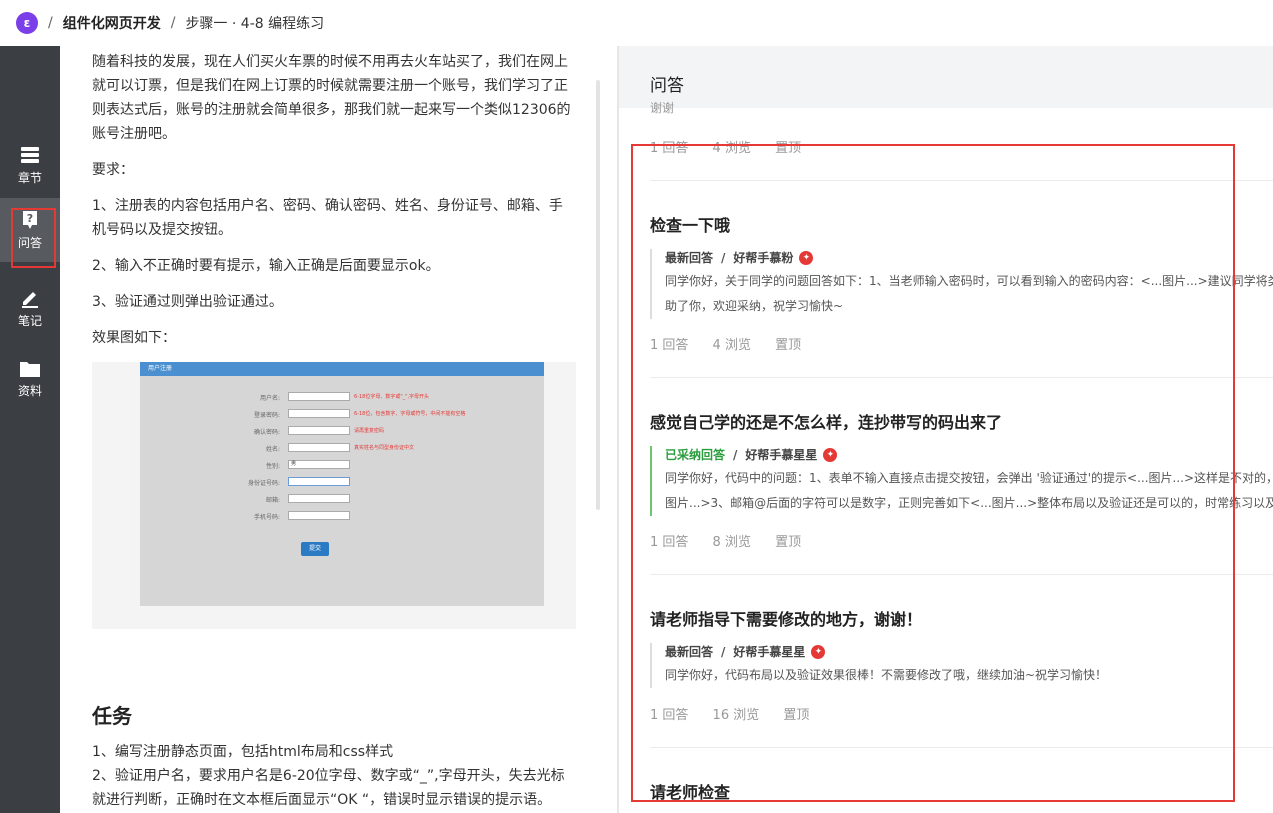 The width and height of the screenshot is (1273, 813). Describe the element at coordinates (243, 752) in the screenshot. I see `task-1: 1、编写注册静态页面，包括html布局和css样式` at that location.